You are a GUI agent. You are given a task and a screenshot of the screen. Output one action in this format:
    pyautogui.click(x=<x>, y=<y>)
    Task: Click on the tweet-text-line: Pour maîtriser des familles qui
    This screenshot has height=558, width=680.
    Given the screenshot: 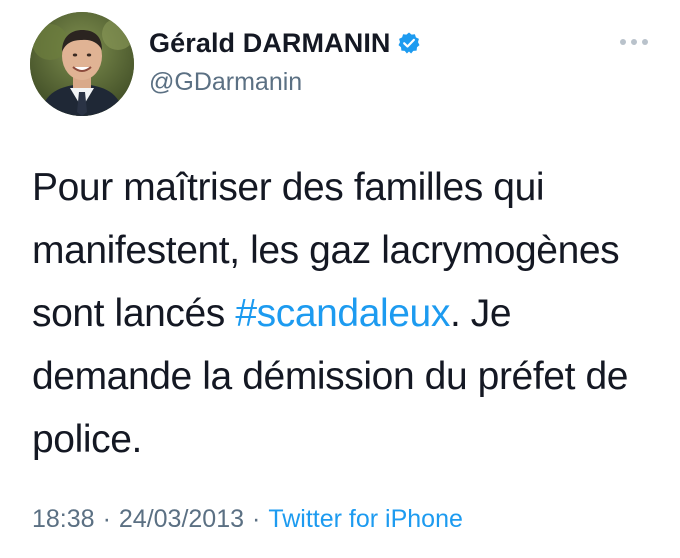 What is the action you would take?
    pyautogui.click(x=288, y=187)
    